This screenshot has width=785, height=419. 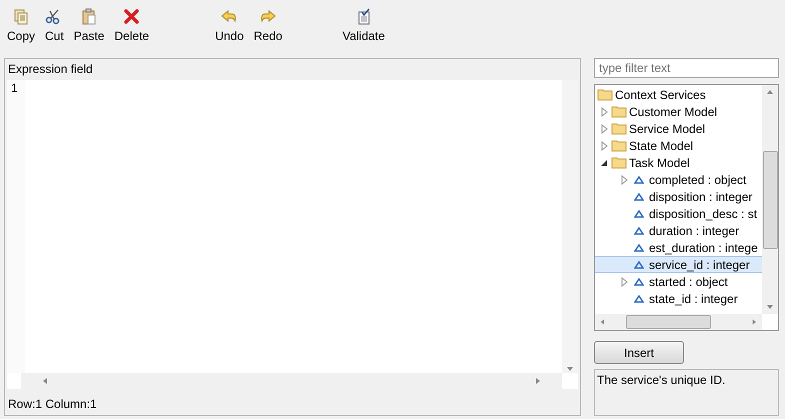 I want to click on cursor-position: Row:1 Column:1, so click(x=52, y=404).